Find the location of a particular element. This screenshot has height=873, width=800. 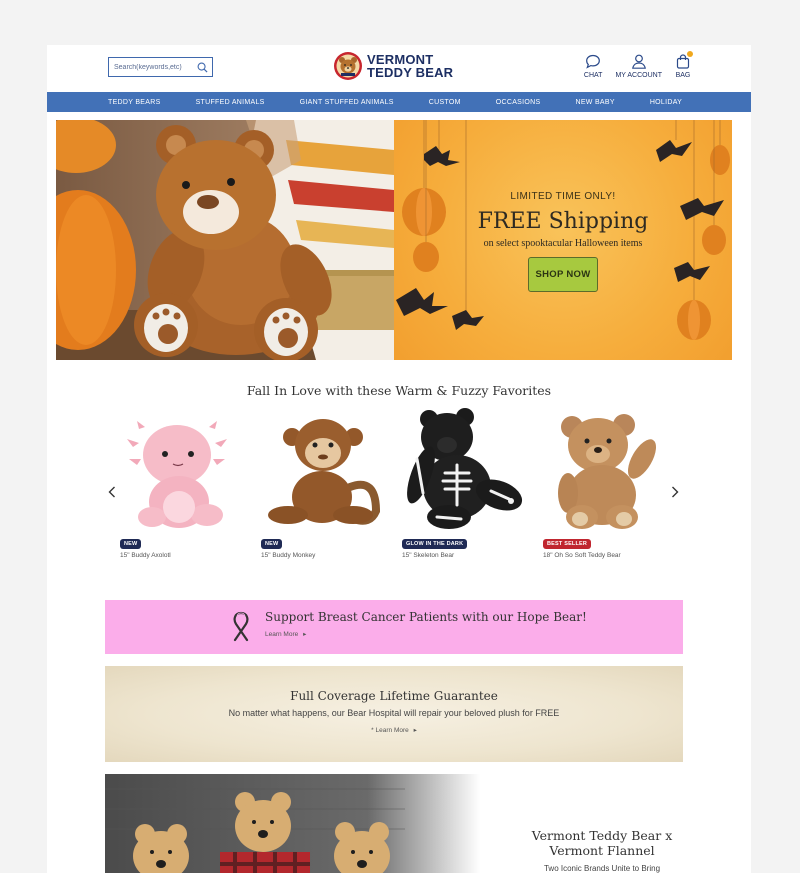

skeleton-bear-image is located at coordinates (464, 469).